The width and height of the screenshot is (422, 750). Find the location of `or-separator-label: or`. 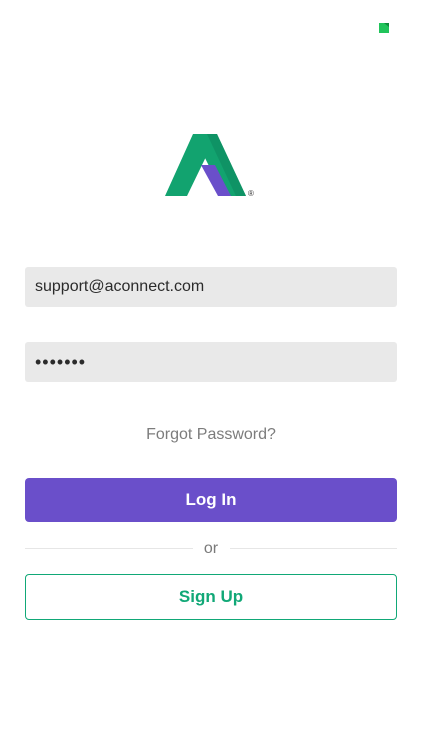

or-separator-label: or is located at coordinates (211, 548).